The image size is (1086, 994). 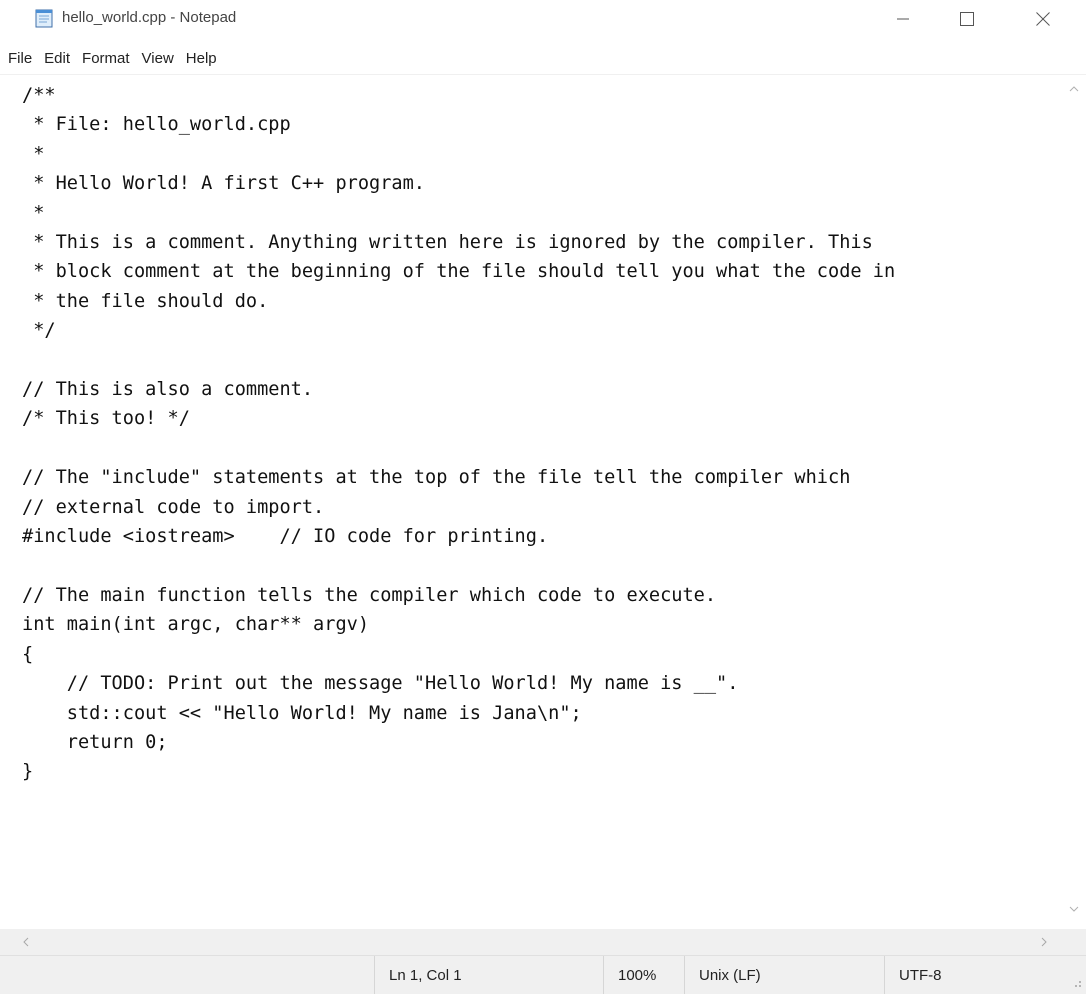 What do you see at coordinates (106, 59) in the screenshot?
I see `menu-format: Format` at bounding box center [106, 59].